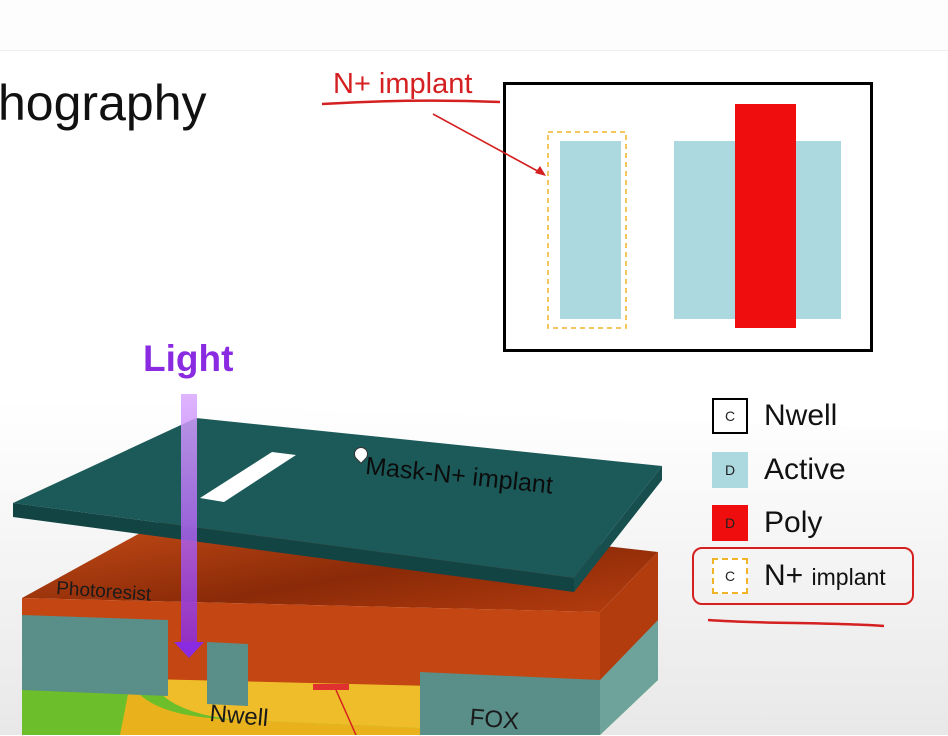 This screenshot has width=948, height=736. Describe the element at coordinates (103, 103) in the screenshot. I see `slide-title: hography` at that location.